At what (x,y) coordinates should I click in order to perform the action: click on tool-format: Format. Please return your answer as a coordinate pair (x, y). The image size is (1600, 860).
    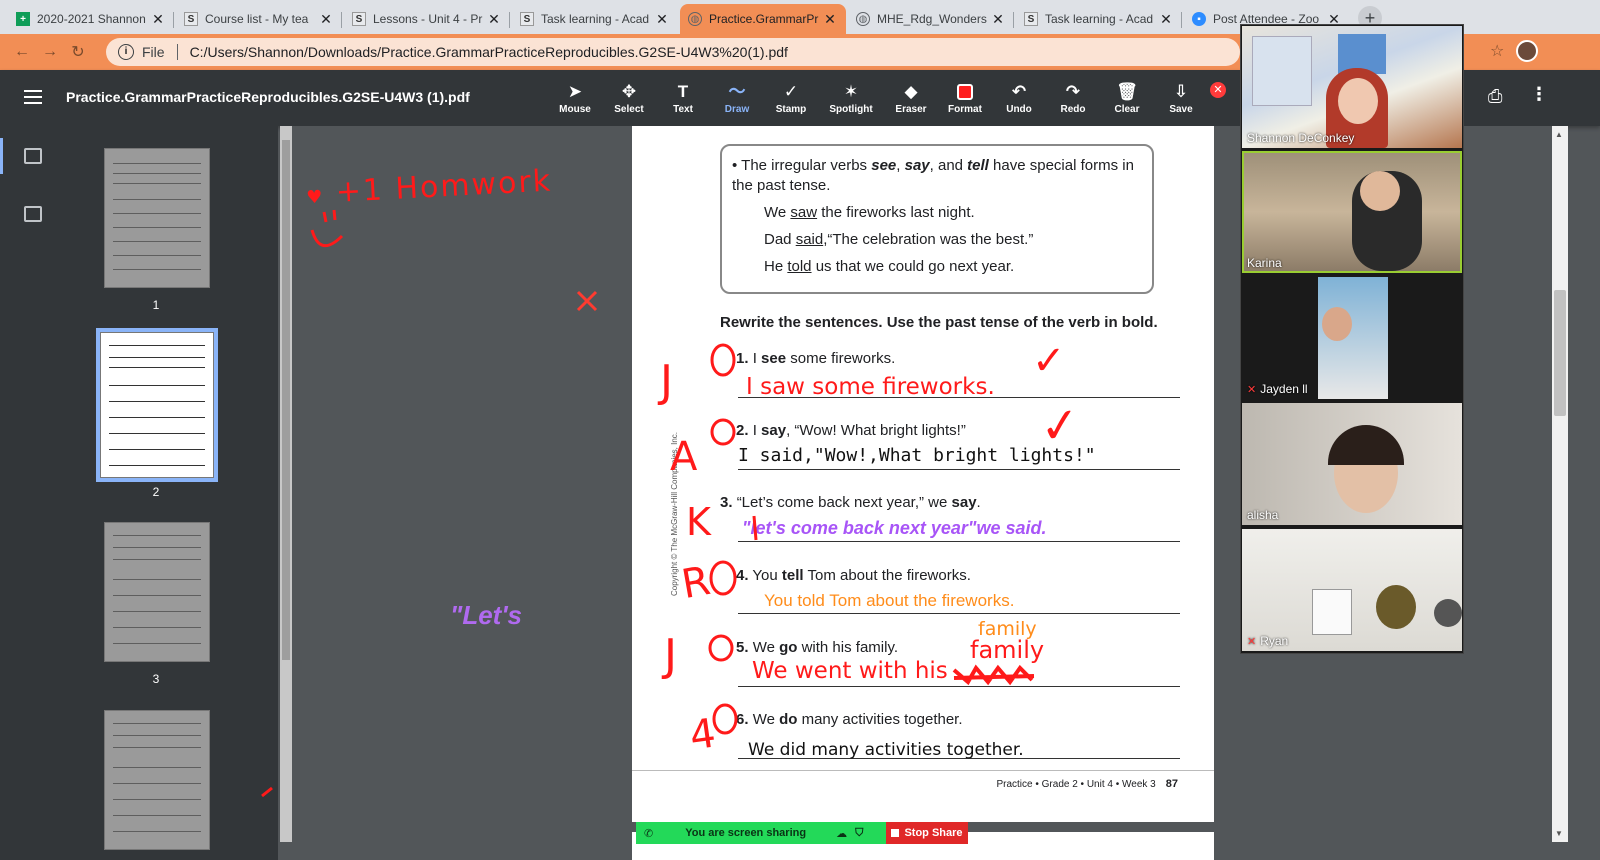
    Looking at the image, I should click on (965, 98).